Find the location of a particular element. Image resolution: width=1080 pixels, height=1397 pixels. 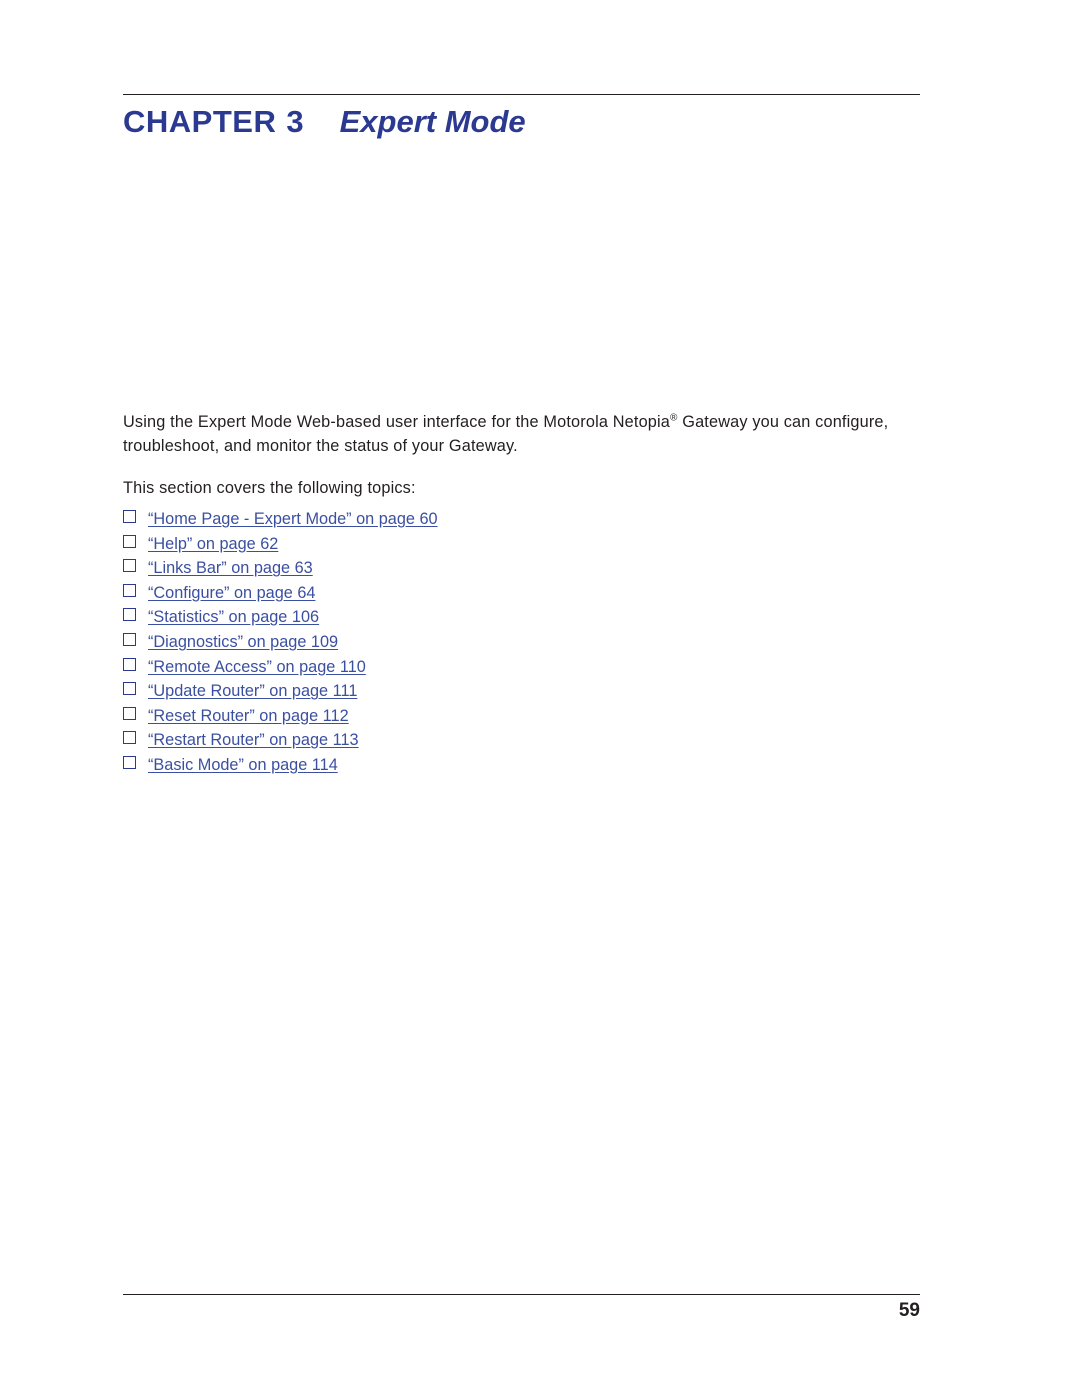

header-divider-rule is located at coordinates (521, 94).